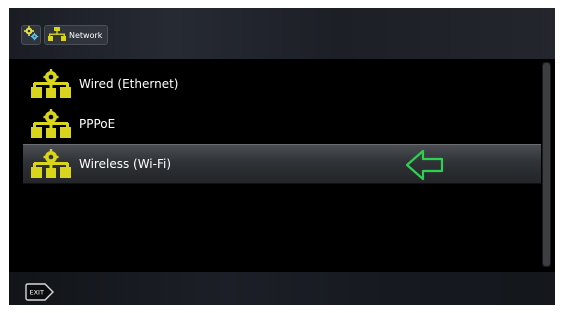 This screenshot has height=313, width=564. I want to click on exit-button-label: EXIT, so click(37, 293).